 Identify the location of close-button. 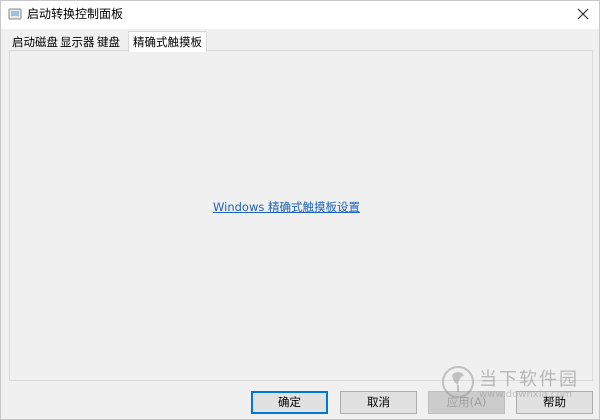
(582, 14).